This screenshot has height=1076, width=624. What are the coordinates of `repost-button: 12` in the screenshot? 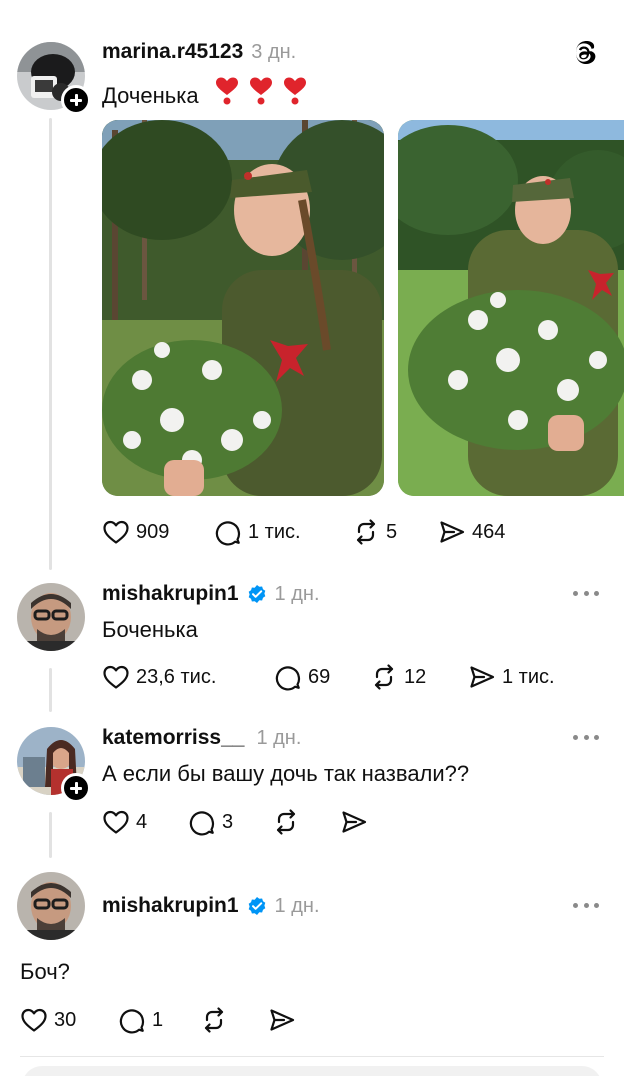 It's located at (419, 677).